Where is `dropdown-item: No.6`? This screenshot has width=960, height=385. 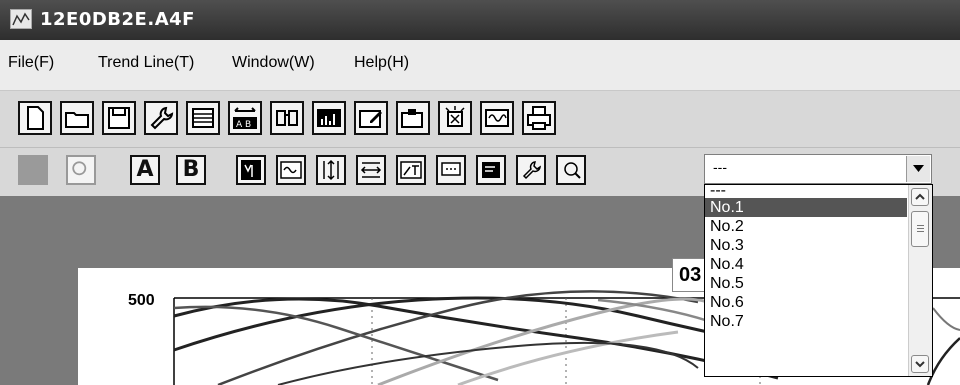
dropdown-item: No.6 is located at coordinates (806, 302).